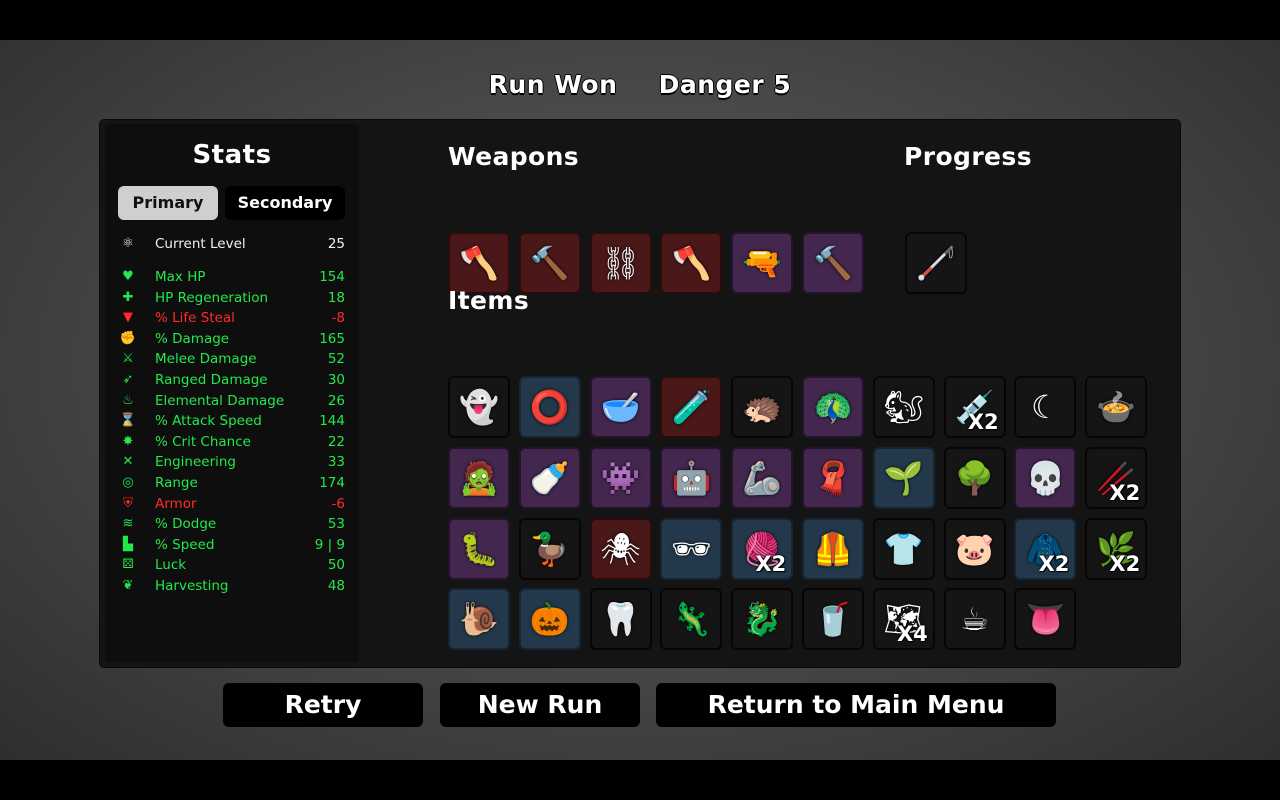 The image size is (1280, 800). Describe the element at coordinates (338, 318) in the screenshot. I see `stat-value: -8` at that location.